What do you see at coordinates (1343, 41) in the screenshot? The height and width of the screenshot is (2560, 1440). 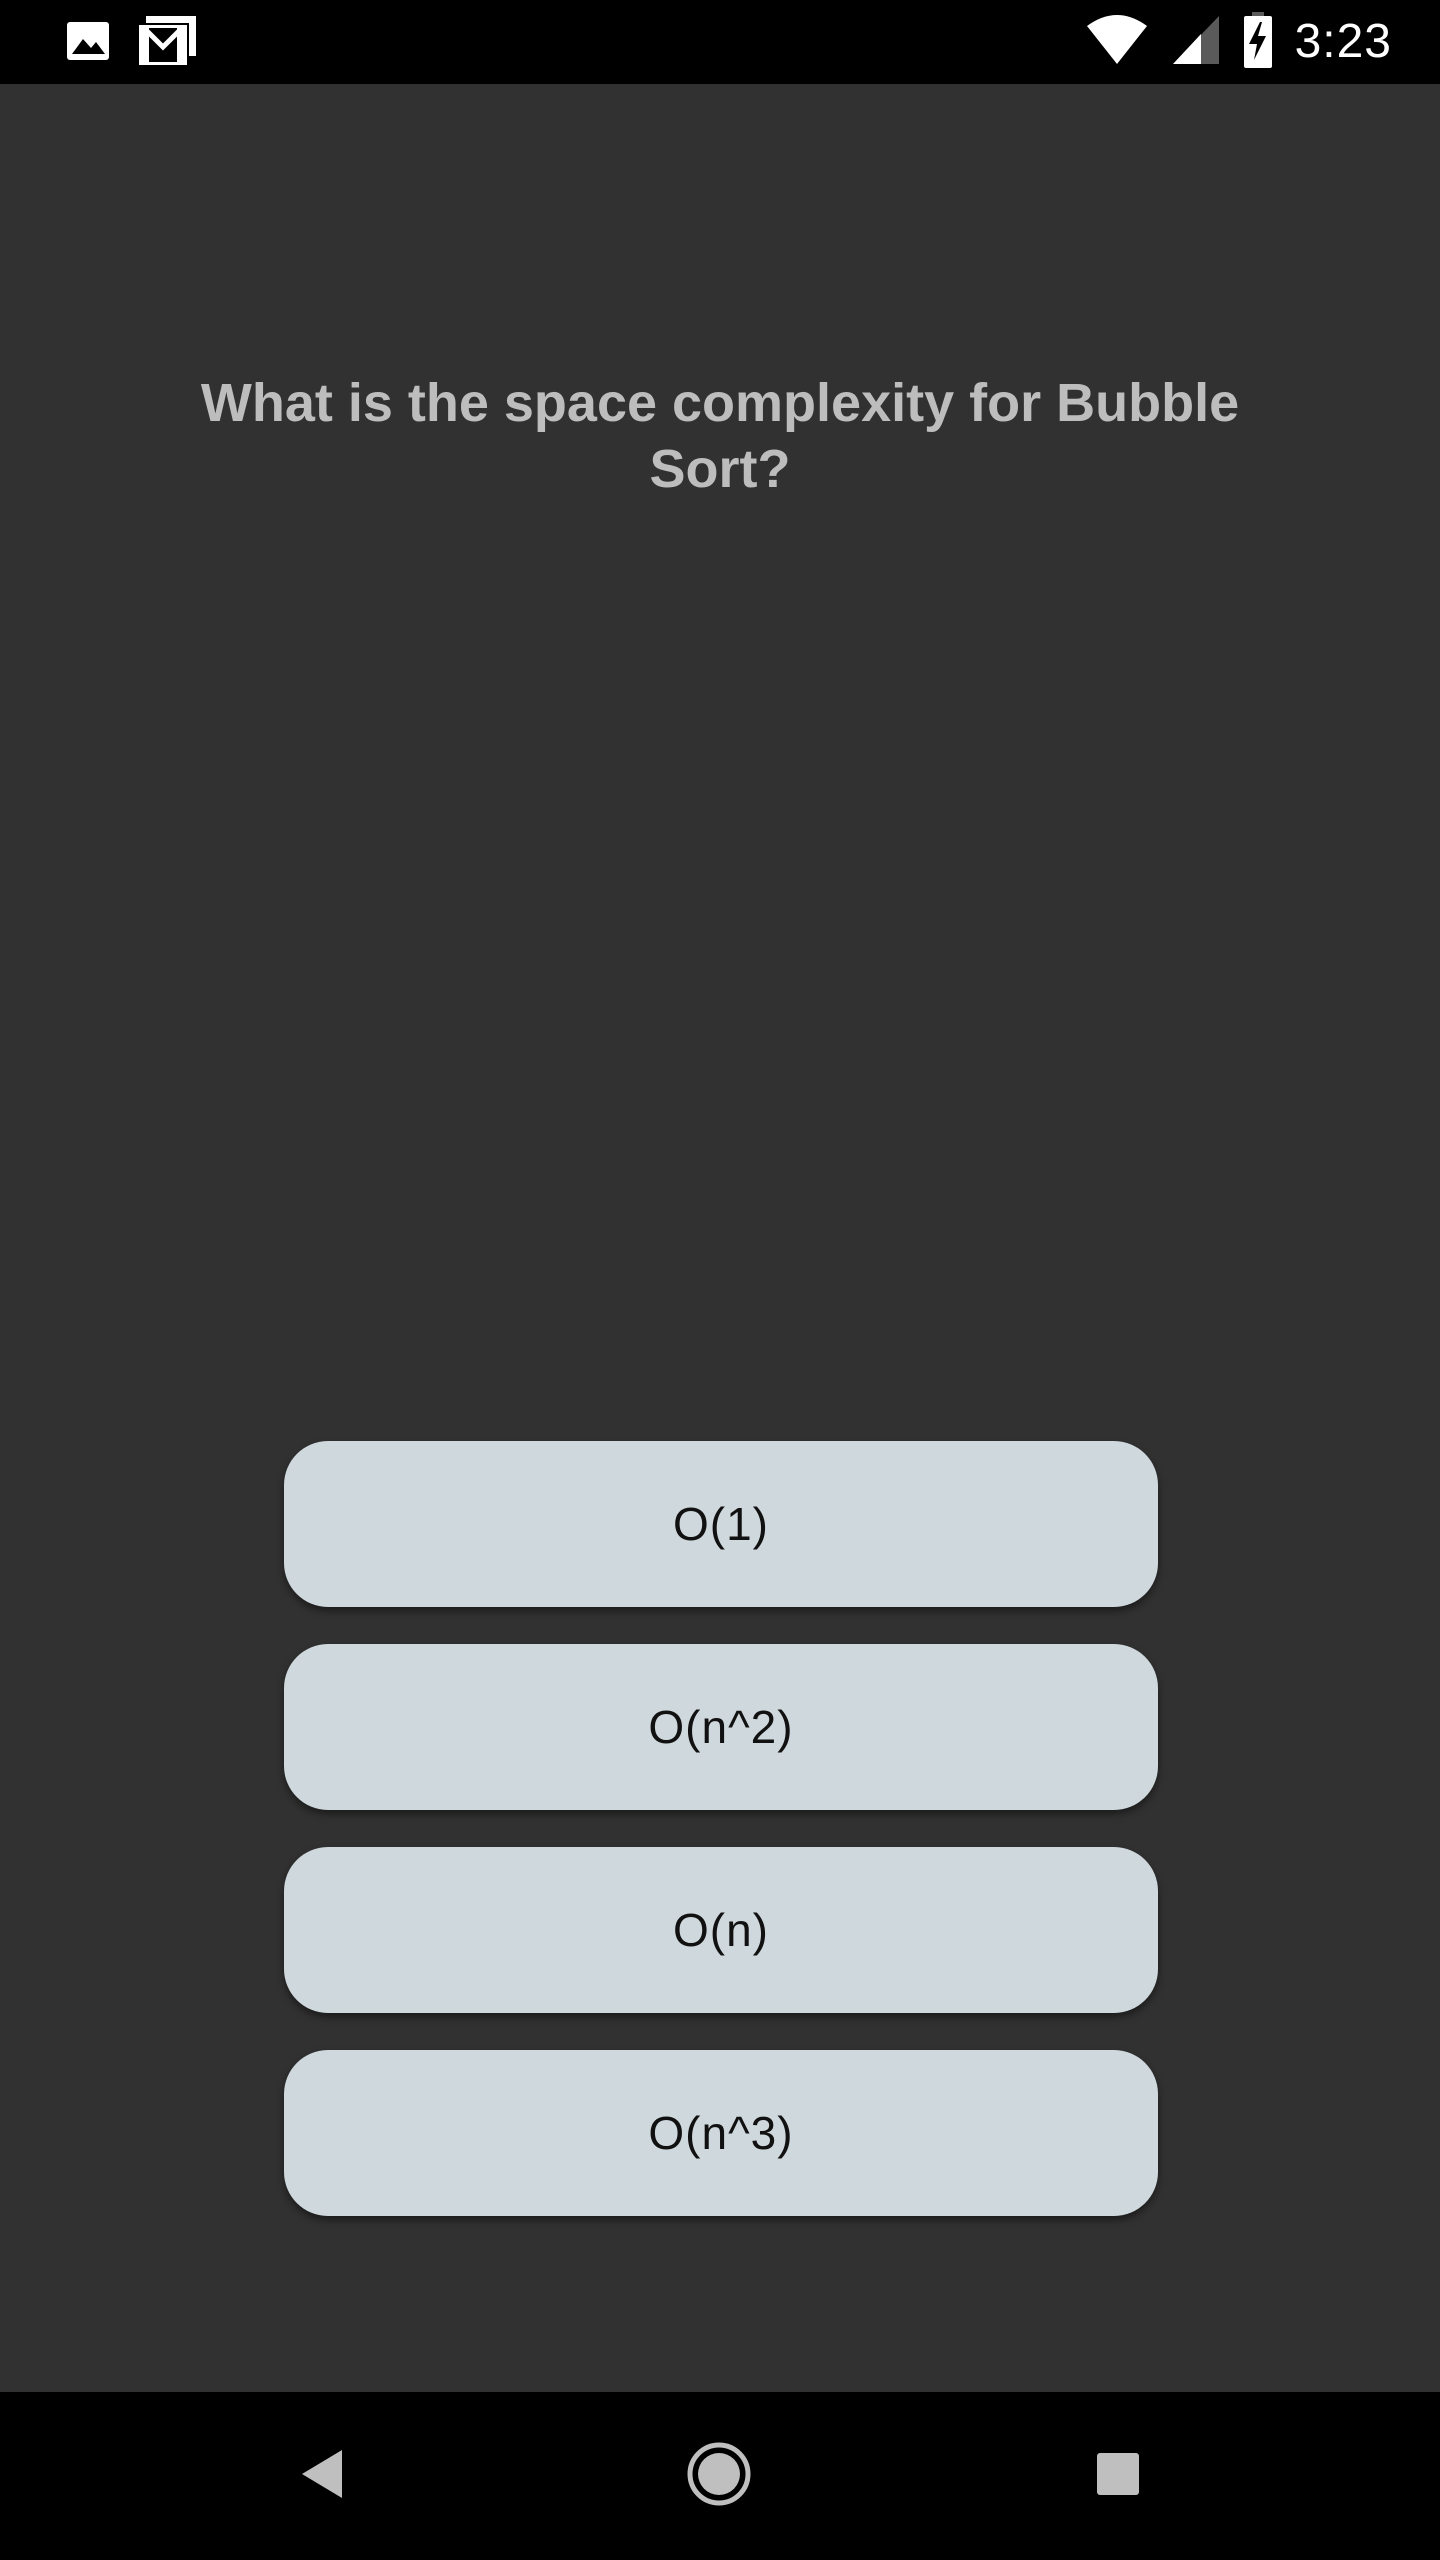 I see `clock: 3:23` at bounding box center [1343, 41].